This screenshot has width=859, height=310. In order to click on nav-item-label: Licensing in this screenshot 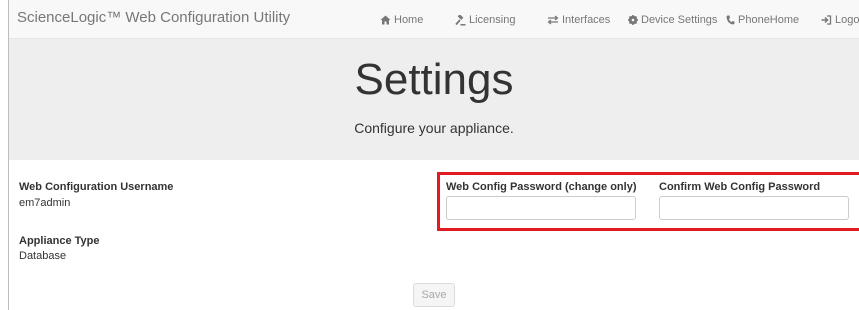, I will do `click(492, 20)`.